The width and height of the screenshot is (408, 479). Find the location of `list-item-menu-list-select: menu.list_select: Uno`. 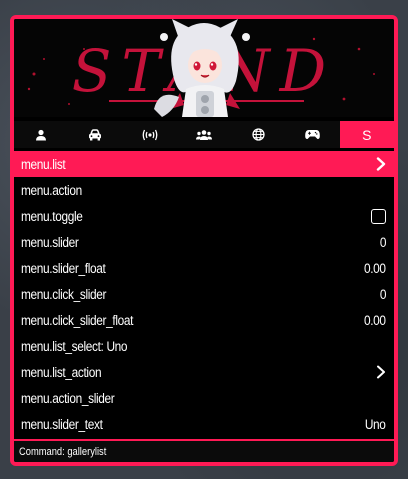

list-item-menu-list-select: menu.list_select: Uno is located at coordinates (204, 346).